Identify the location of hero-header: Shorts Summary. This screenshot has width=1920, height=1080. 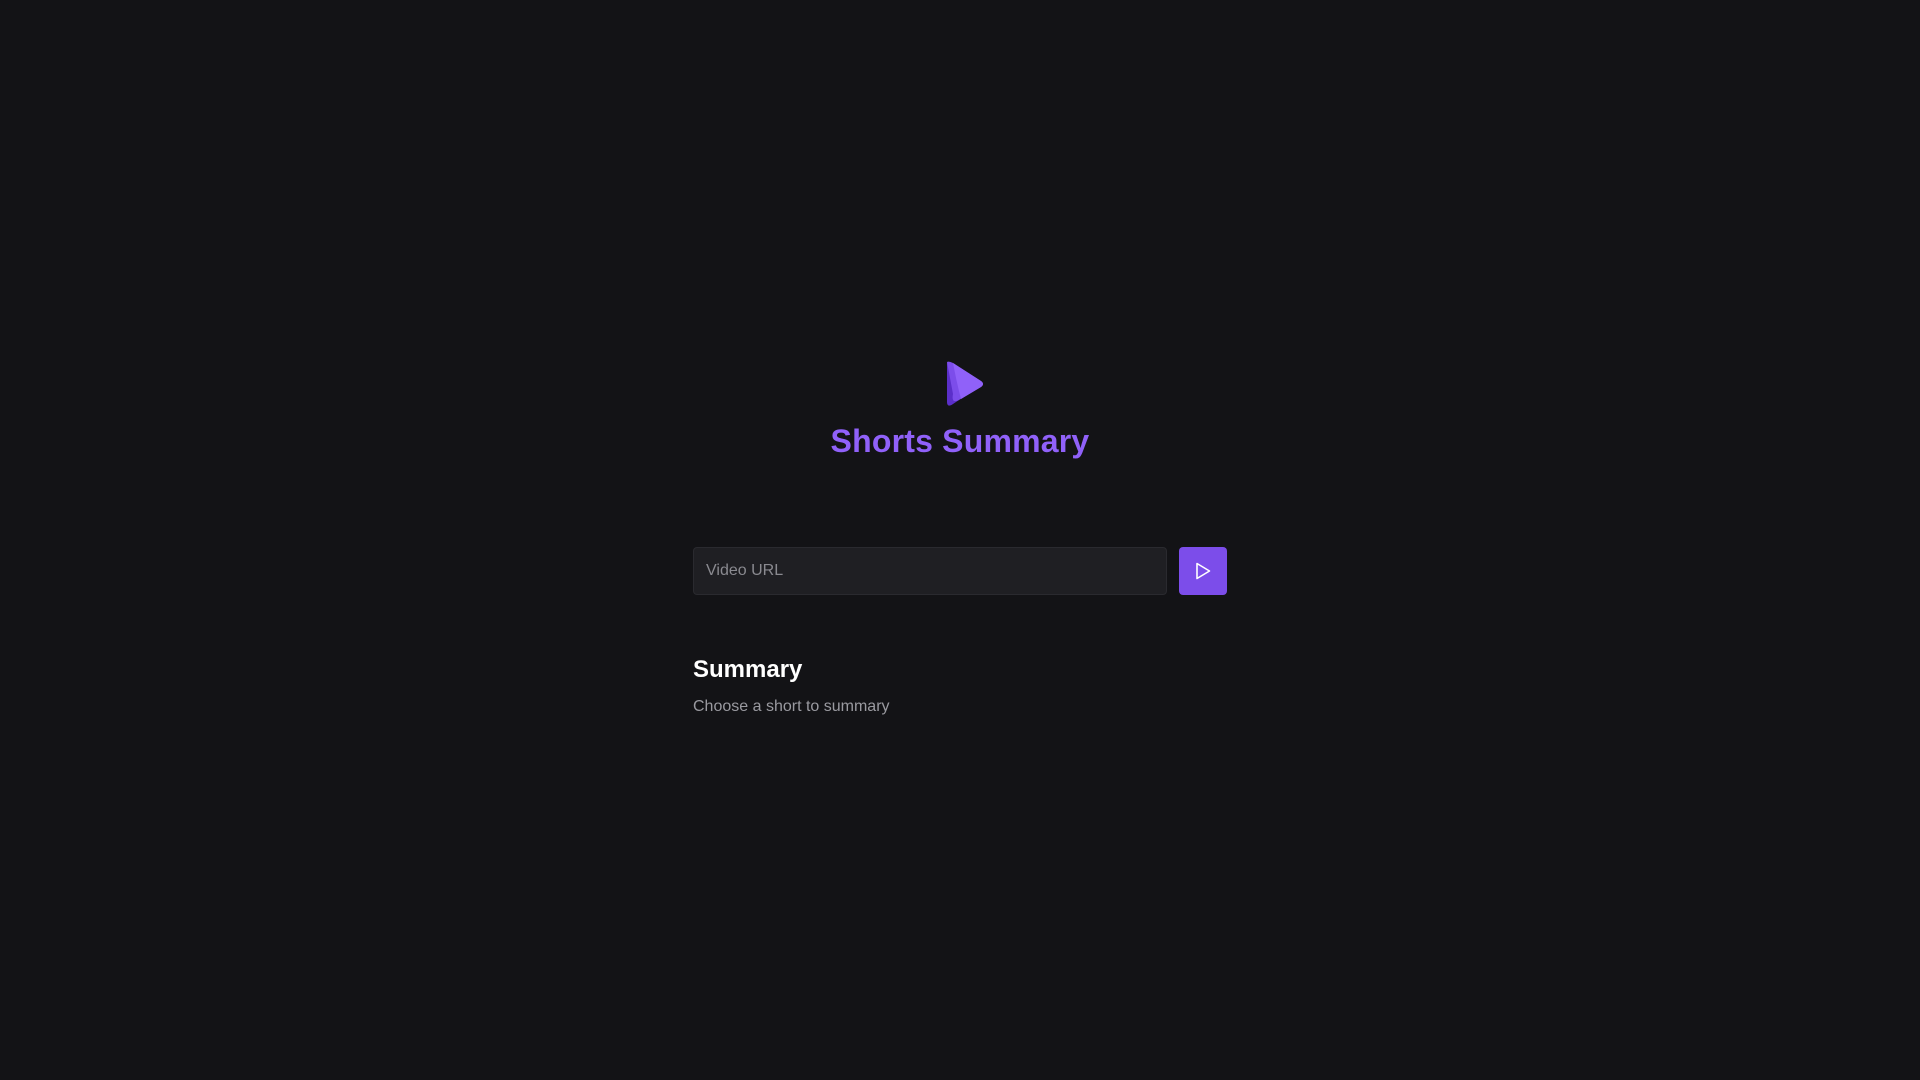
(960, 410).